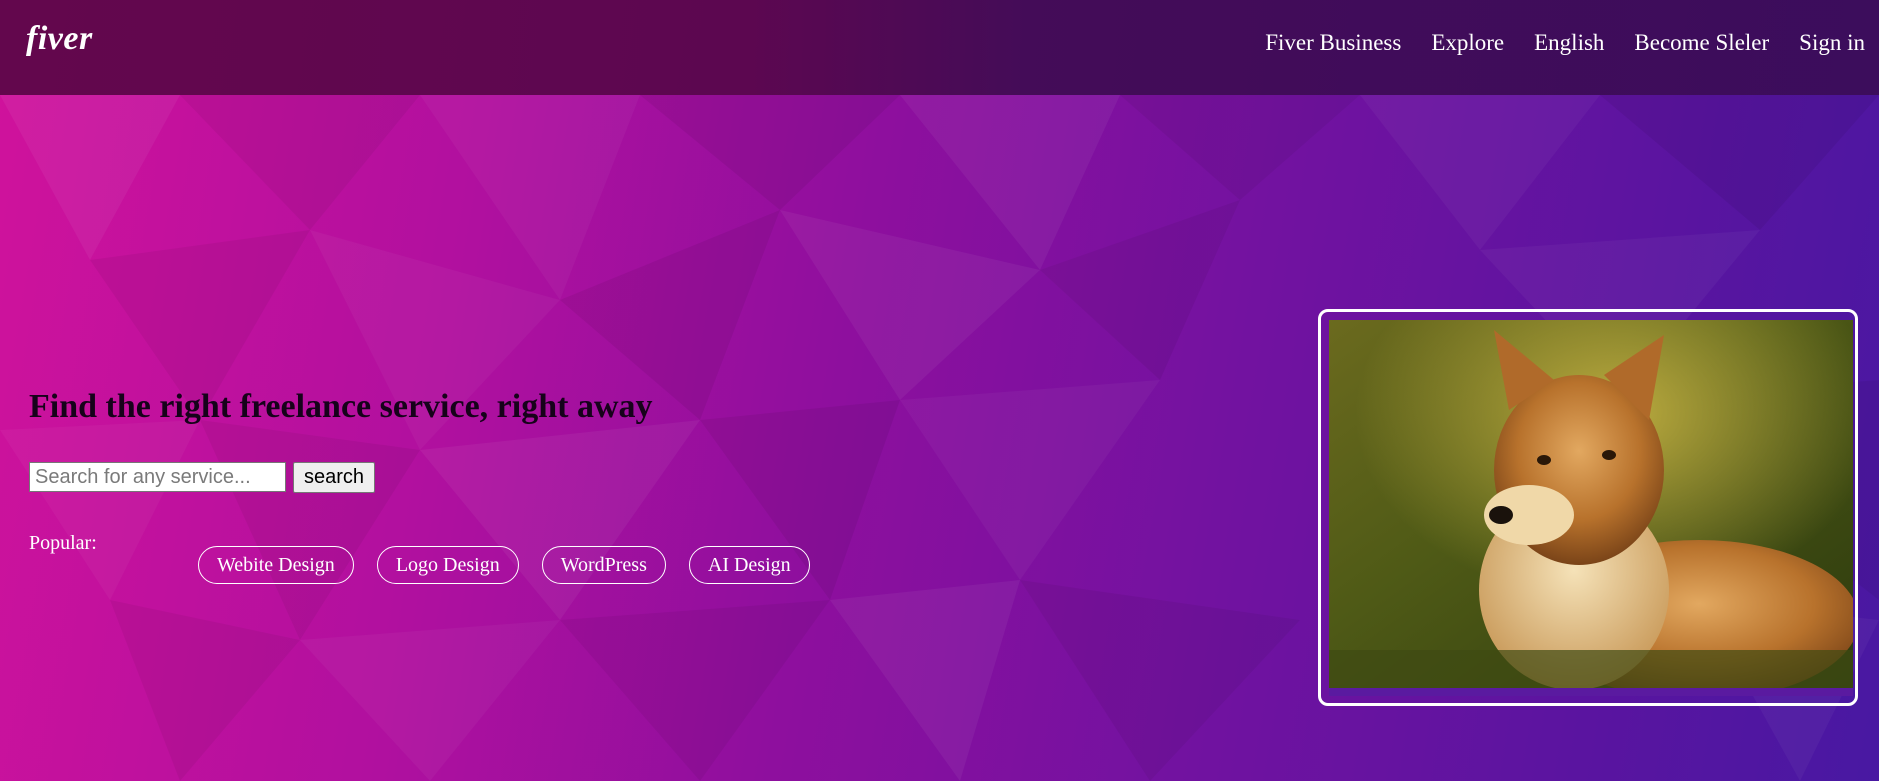  I want to click on search-button: search, so click(334, 477).